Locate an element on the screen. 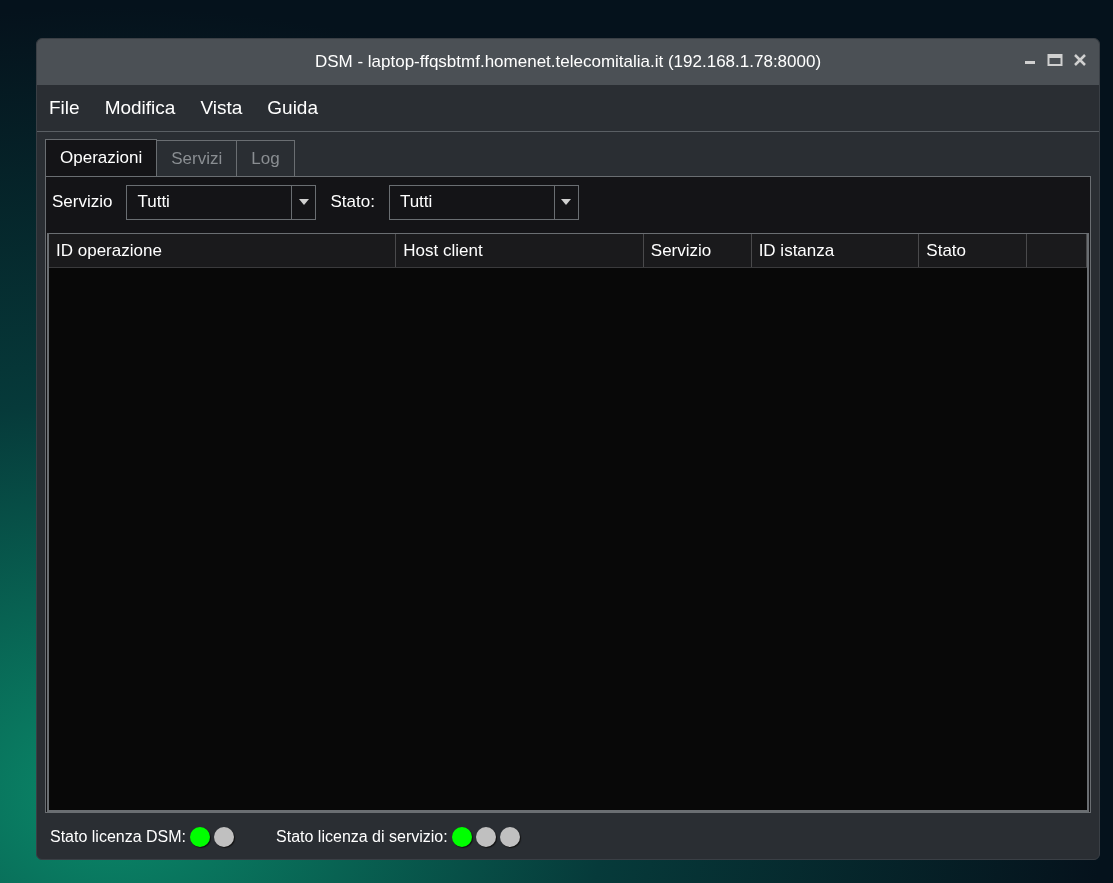  menu-item: File is located at coordinates (64, 108).